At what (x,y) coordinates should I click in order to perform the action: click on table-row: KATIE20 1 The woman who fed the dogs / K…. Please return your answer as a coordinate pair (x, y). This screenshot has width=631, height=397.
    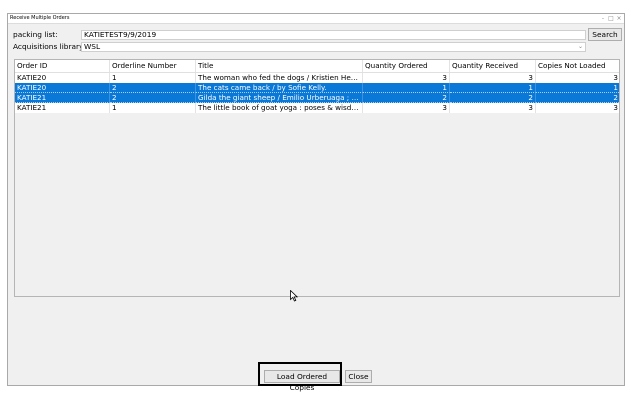
    Looking at the image, I should click on (317, 78).